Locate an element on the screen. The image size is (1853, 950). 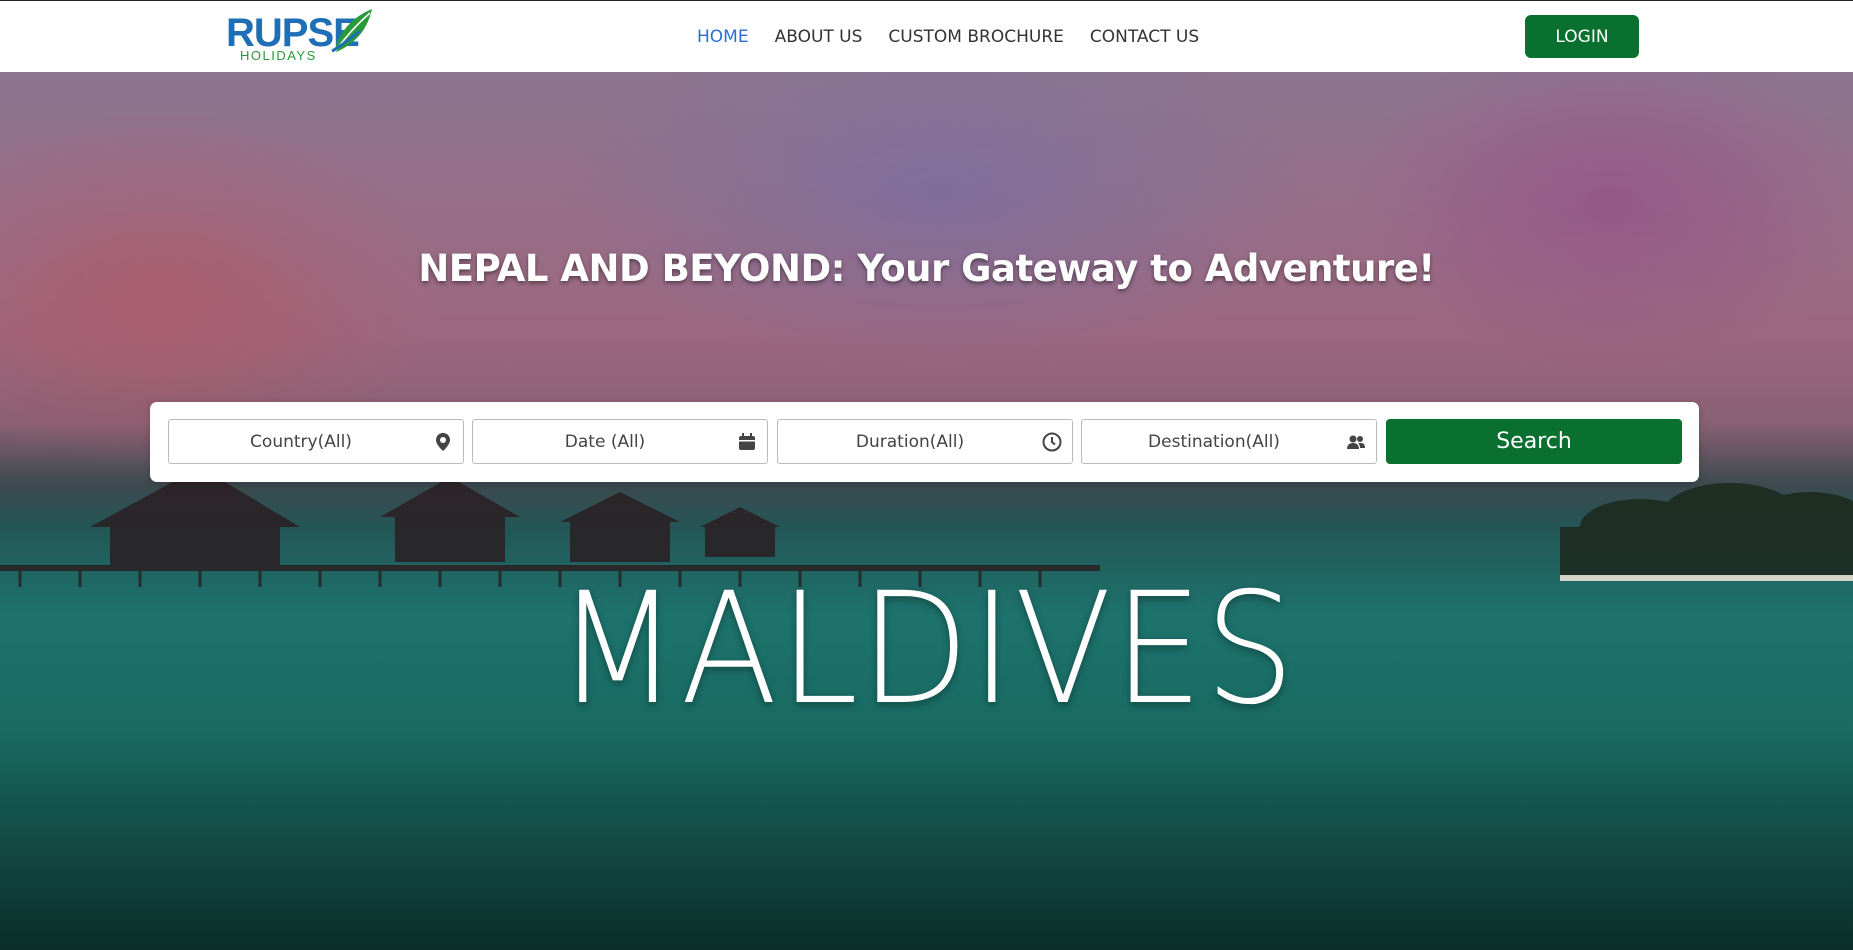
map-pin-icon is located at coordinates (443, 442).